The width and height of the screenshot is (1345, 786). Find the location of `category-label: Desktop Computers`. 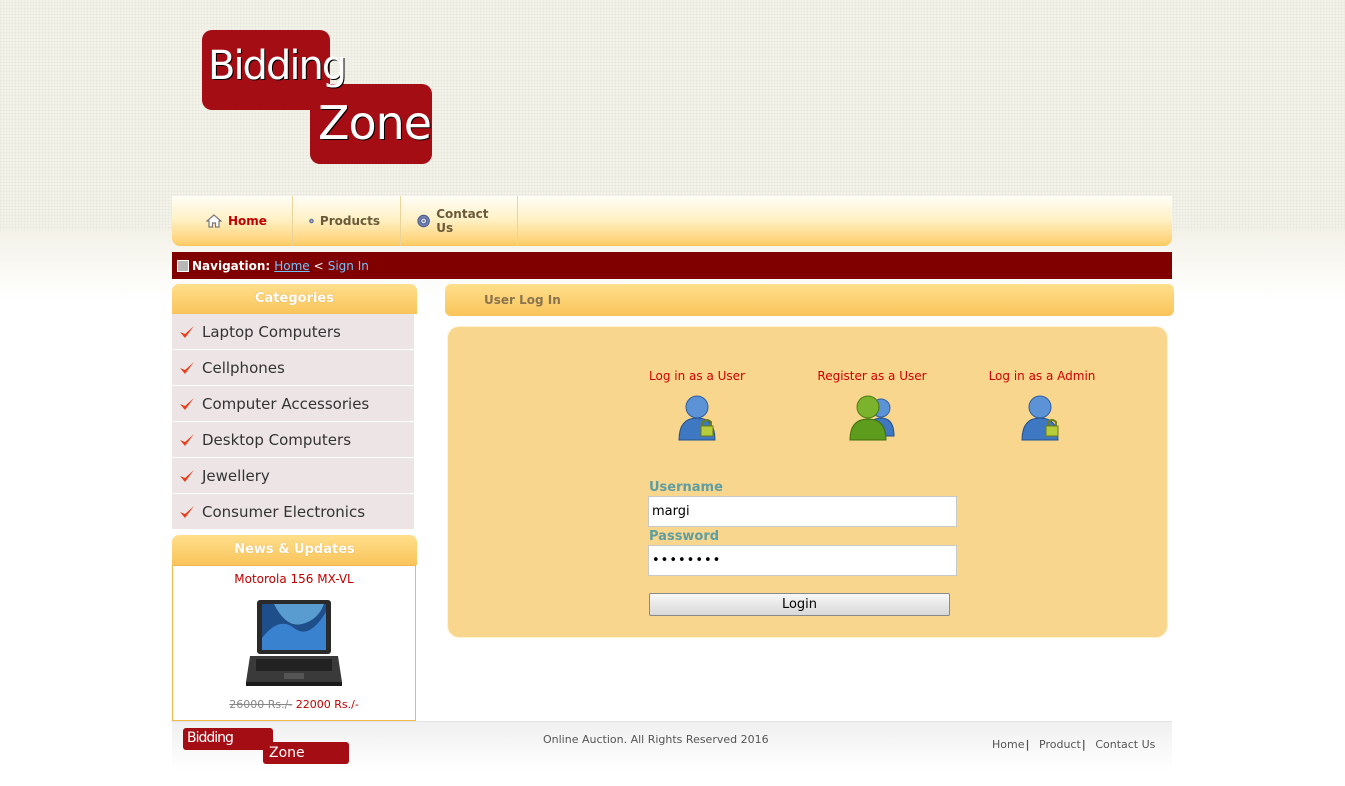

category-label: Desktop Computers is located at coordinates (277, 439).